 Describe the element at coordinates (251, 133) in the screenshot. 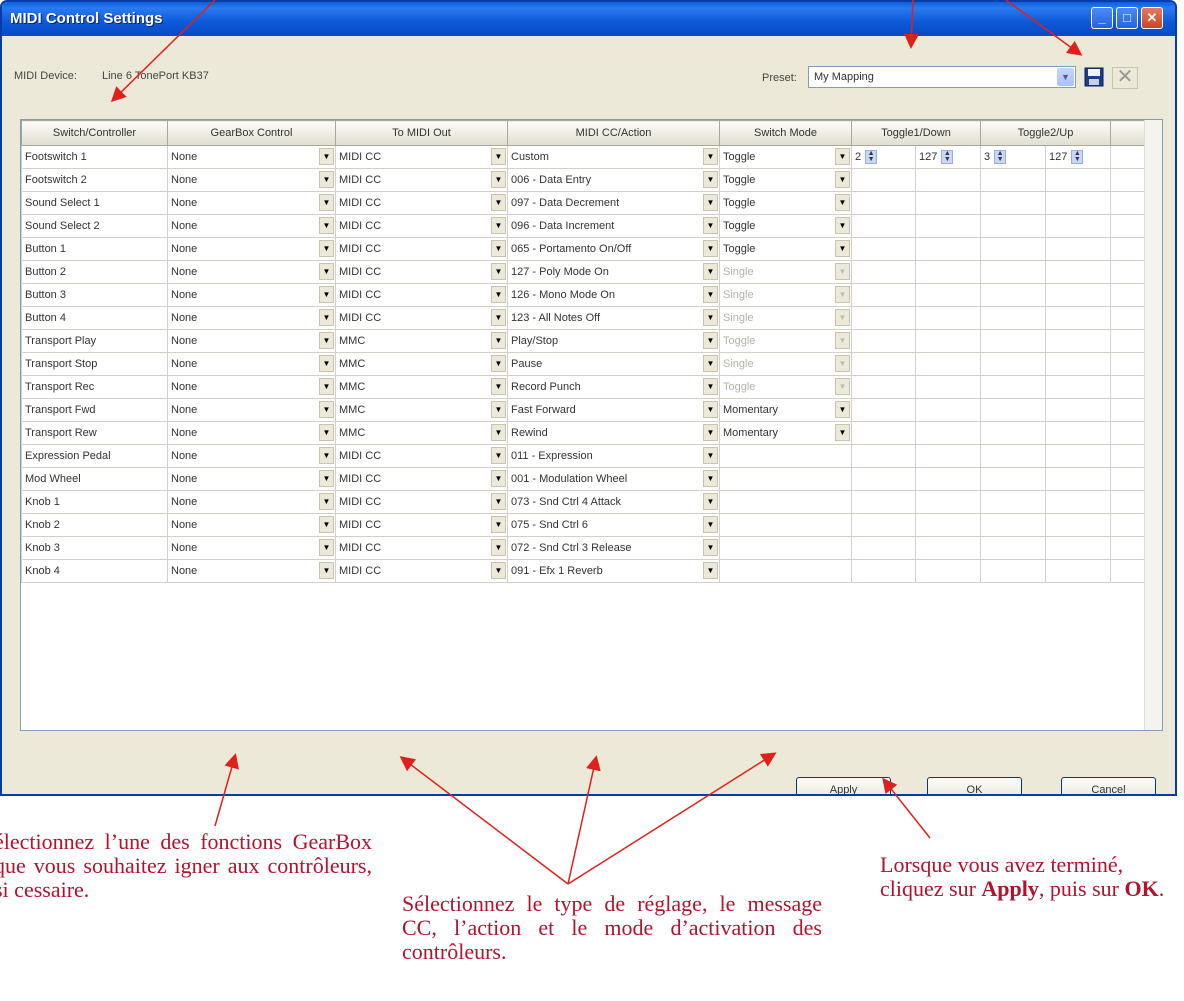

I see `column-header: GearBox Control` at that location.